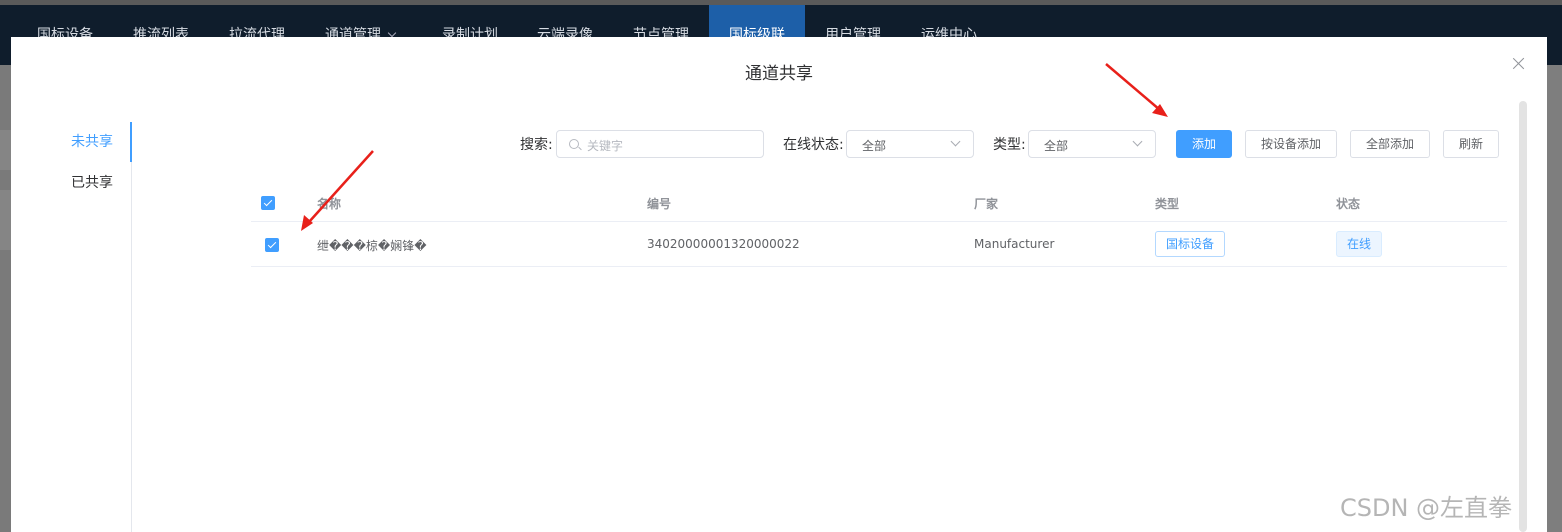 The image size is (1562, 532). Describe the element at coordinates (1092, 144) in the screenshot. I see `type-select: 全部` at that location.